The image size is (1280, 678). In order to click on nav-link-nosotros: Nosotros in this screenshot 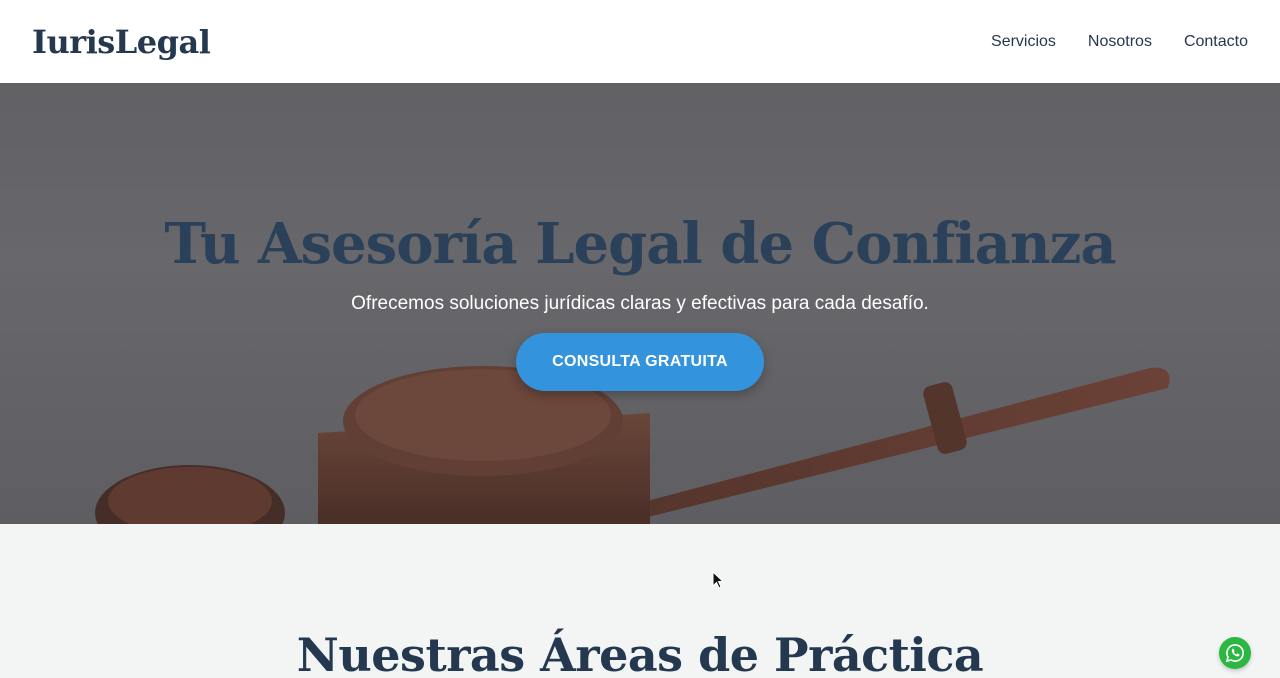, I will do `click(1120, 42)`.